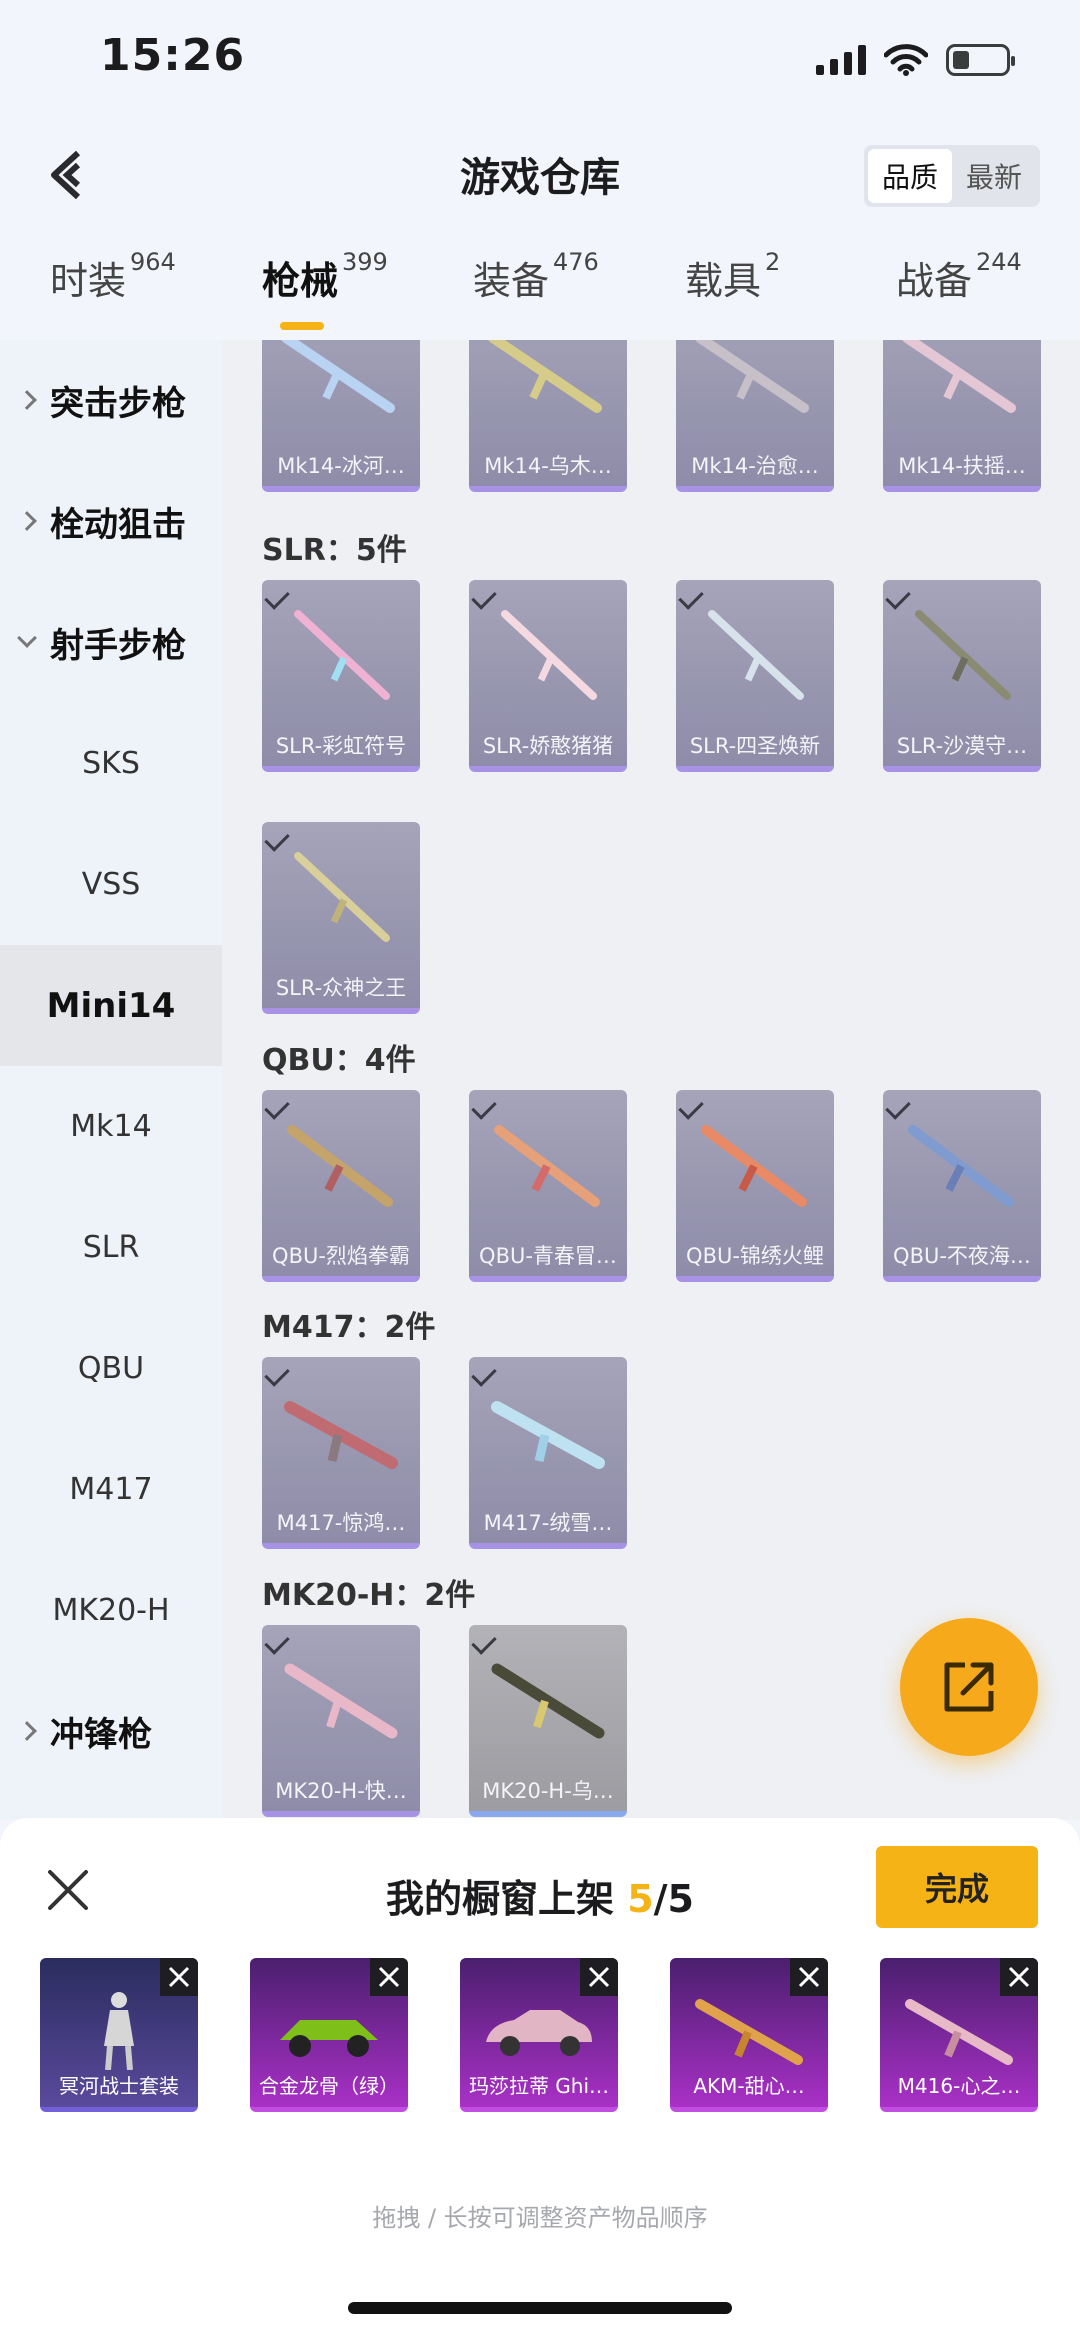 This screenshot has height=2337, width=1080. I want to click on sidebar-item-slr: SLR, so click(111, 1247).